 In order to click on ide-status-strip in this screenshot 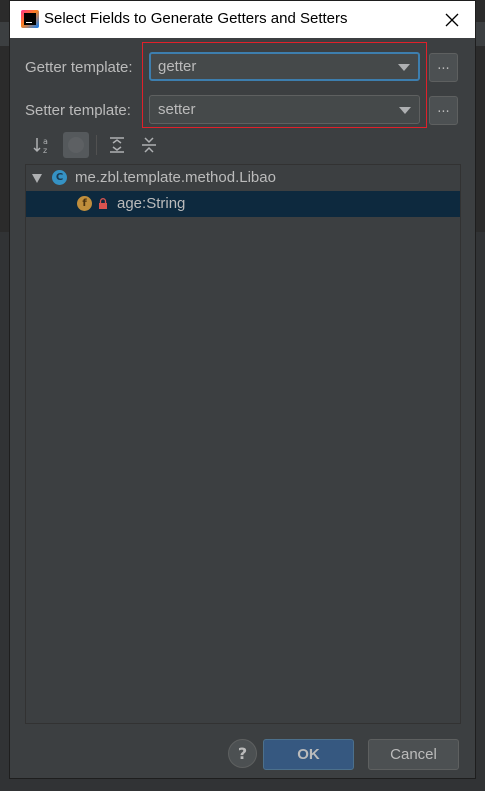, I will do `click(242, 785)`.